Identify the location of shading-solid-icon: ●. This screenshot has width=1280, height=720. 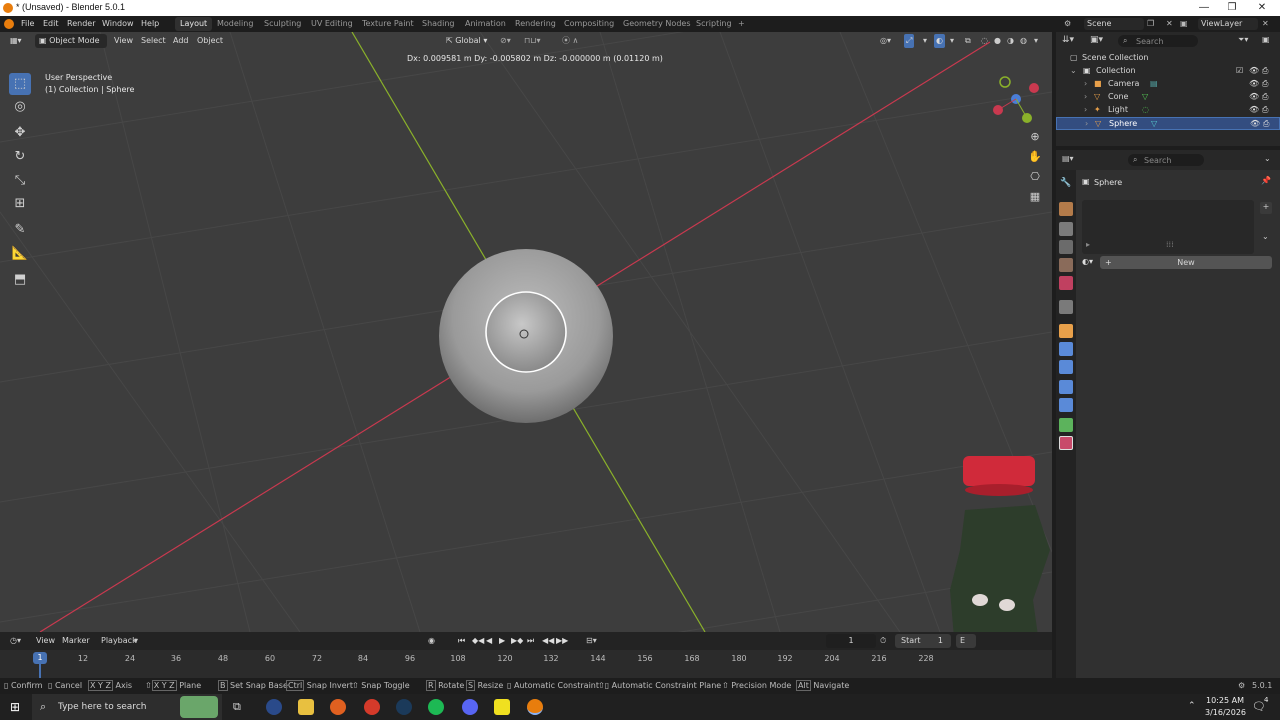
(997, 41).